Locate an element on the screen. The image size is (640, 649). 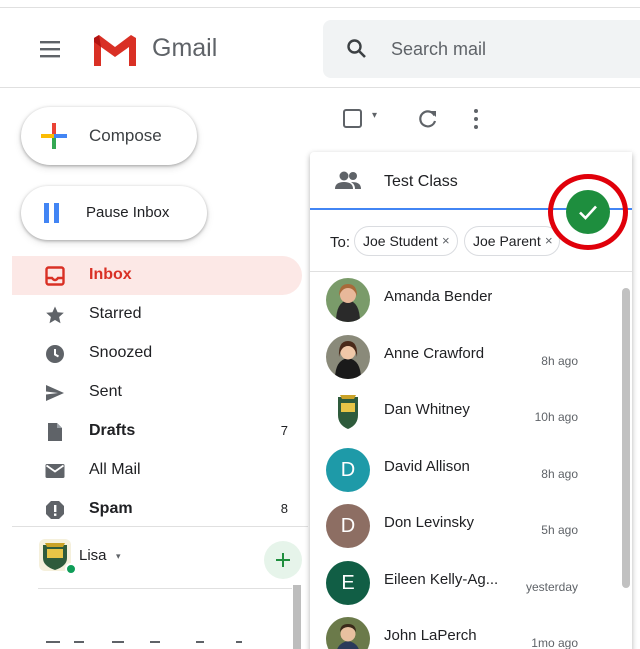
pause-inbox-button: Pause Inbox is located at coordinates (114, 213).